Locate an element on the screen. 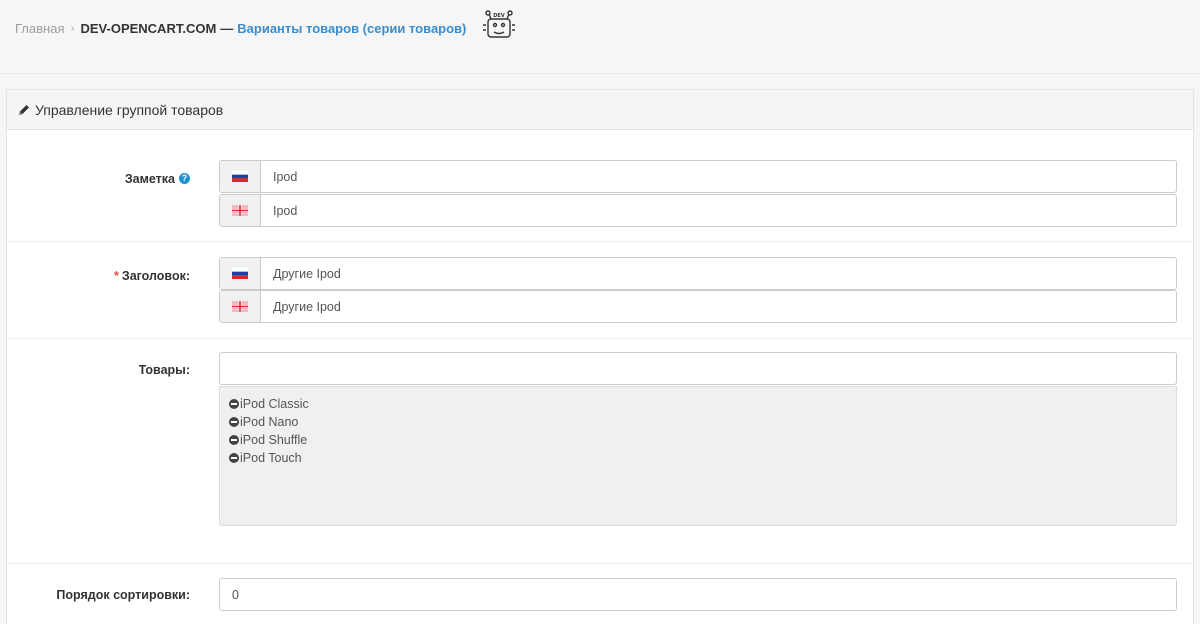 The image size is (1200, 624). note-input-en: Ipod is located at coordinates (718, 210).